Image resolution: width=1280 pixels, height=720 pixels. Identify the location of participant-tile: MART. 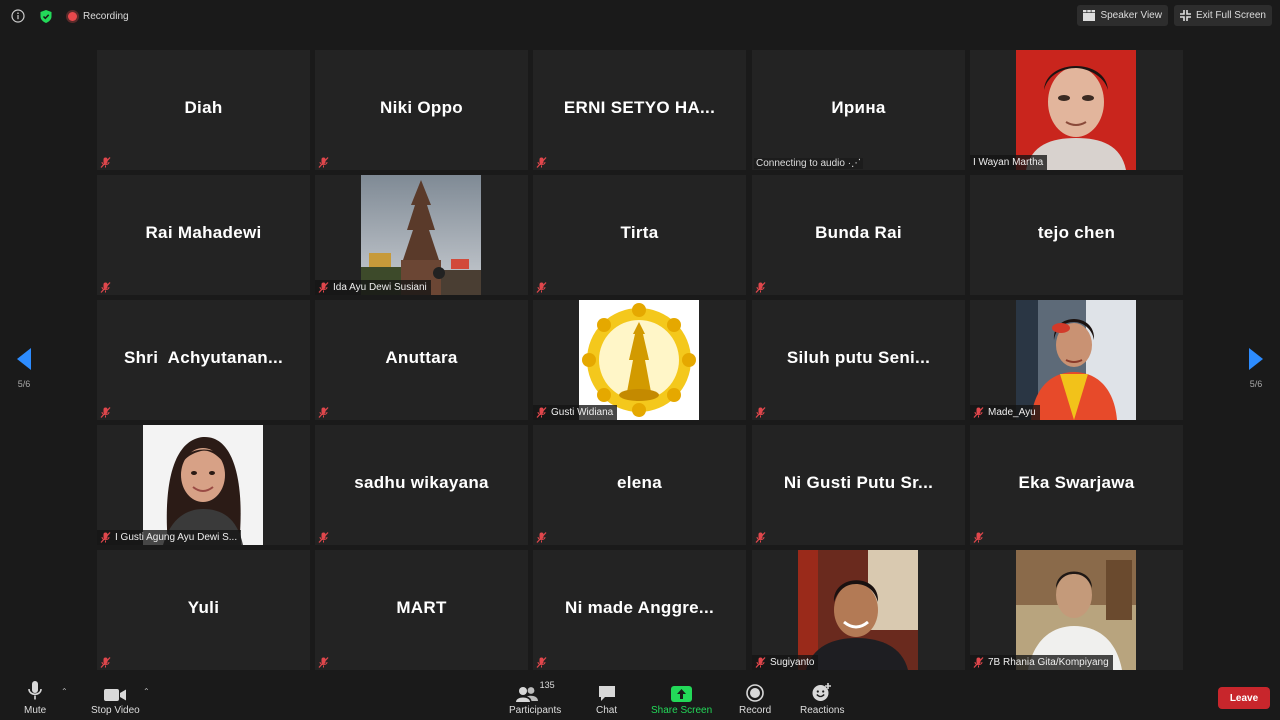
(421, 610).